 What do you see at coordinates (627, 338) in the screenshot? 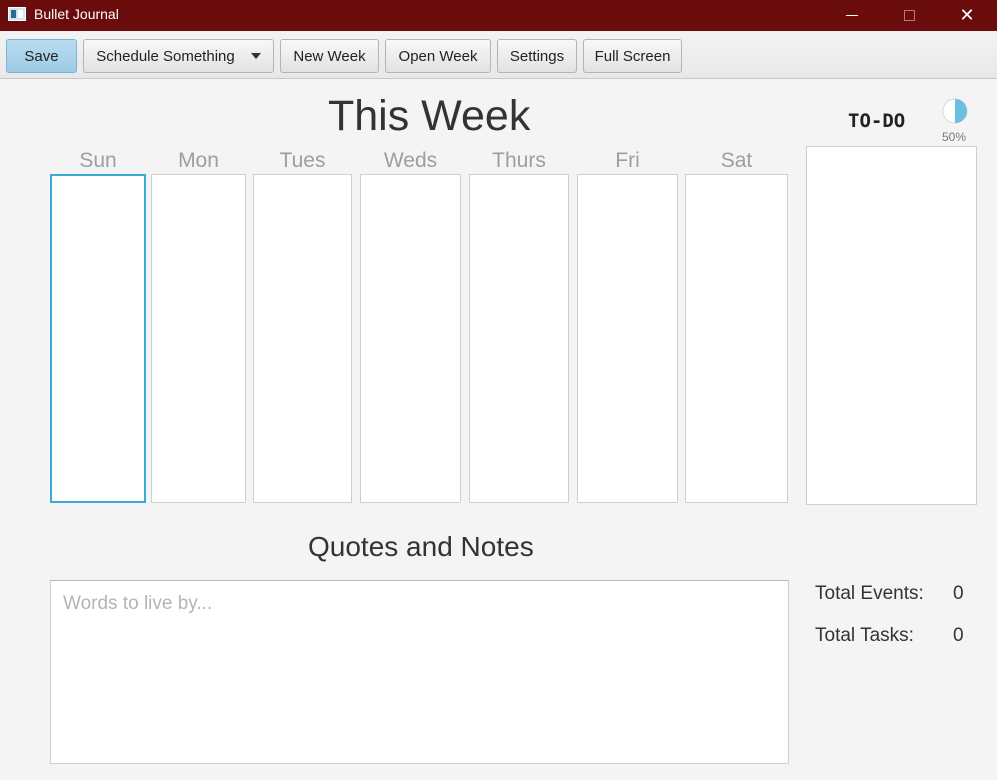
I see `day-list-fri` at bounding box center [627, 338].